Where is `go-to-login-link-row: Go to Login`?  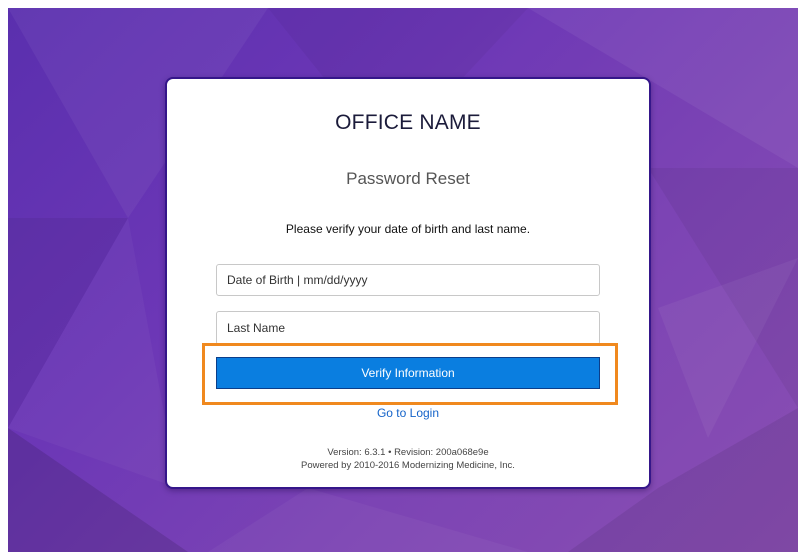
go-to-login-link-row: Go to Login is located at coordinates (408, 413).